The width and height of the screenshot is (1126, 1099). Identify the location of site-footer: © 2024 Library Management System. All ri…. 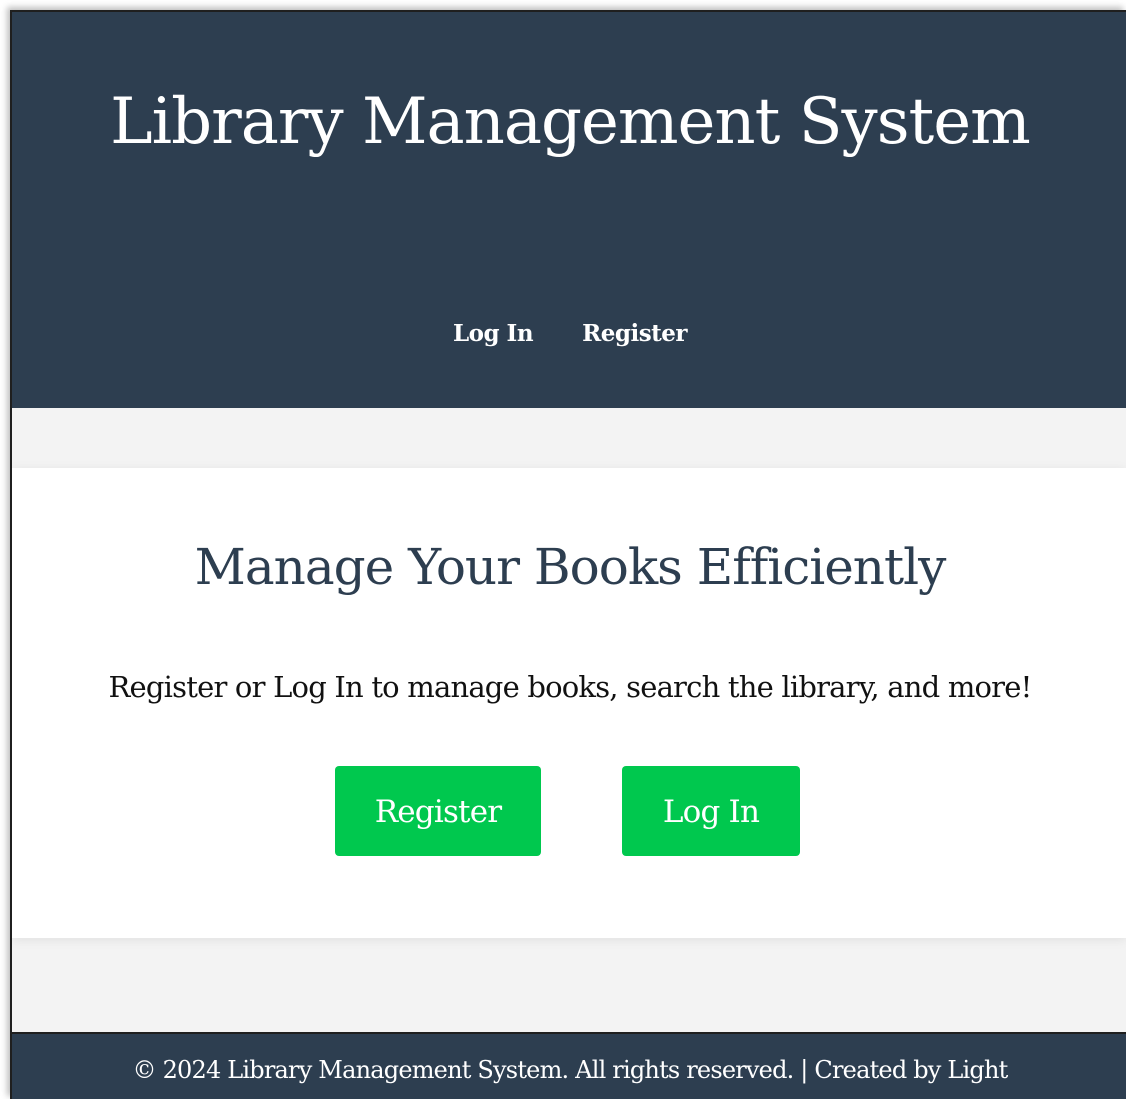
(569, 1065).